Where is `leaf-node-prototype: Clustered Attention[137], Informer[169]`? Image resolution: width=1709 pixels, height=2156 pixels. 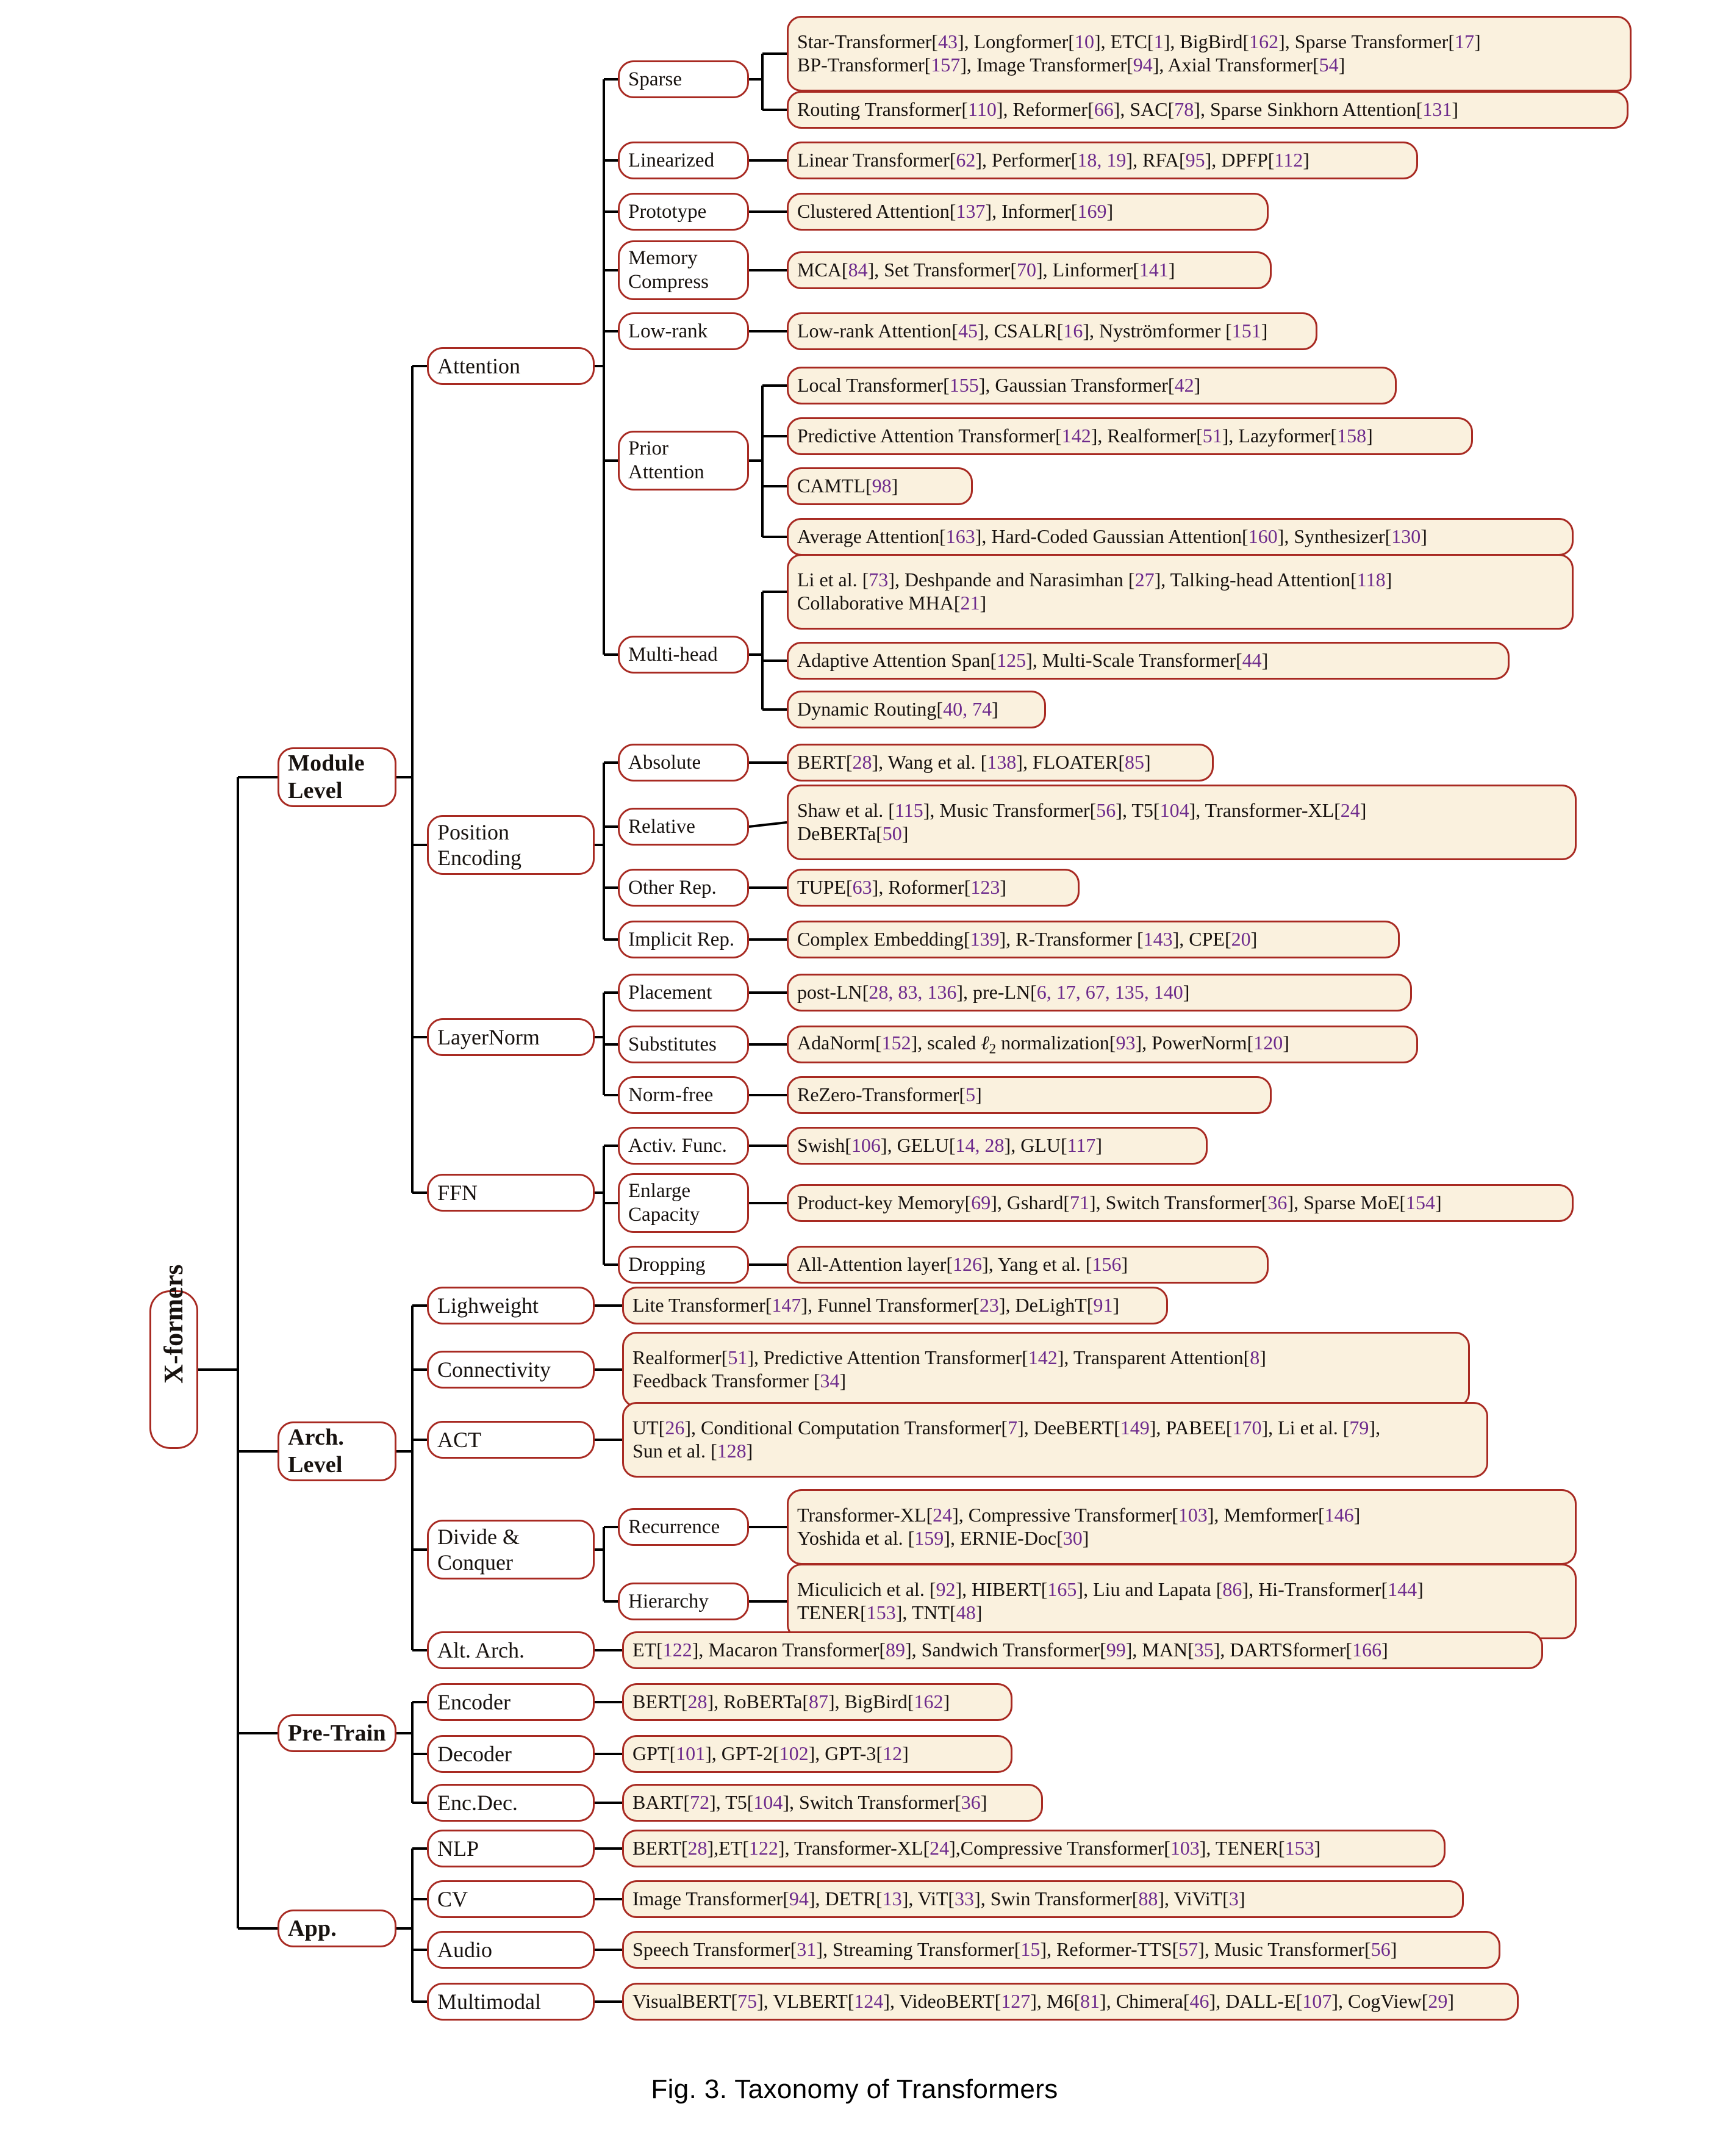
leaf-node-prototype: Clustered Attention[137], Informer[169] is located at coordinates (1028, 212).